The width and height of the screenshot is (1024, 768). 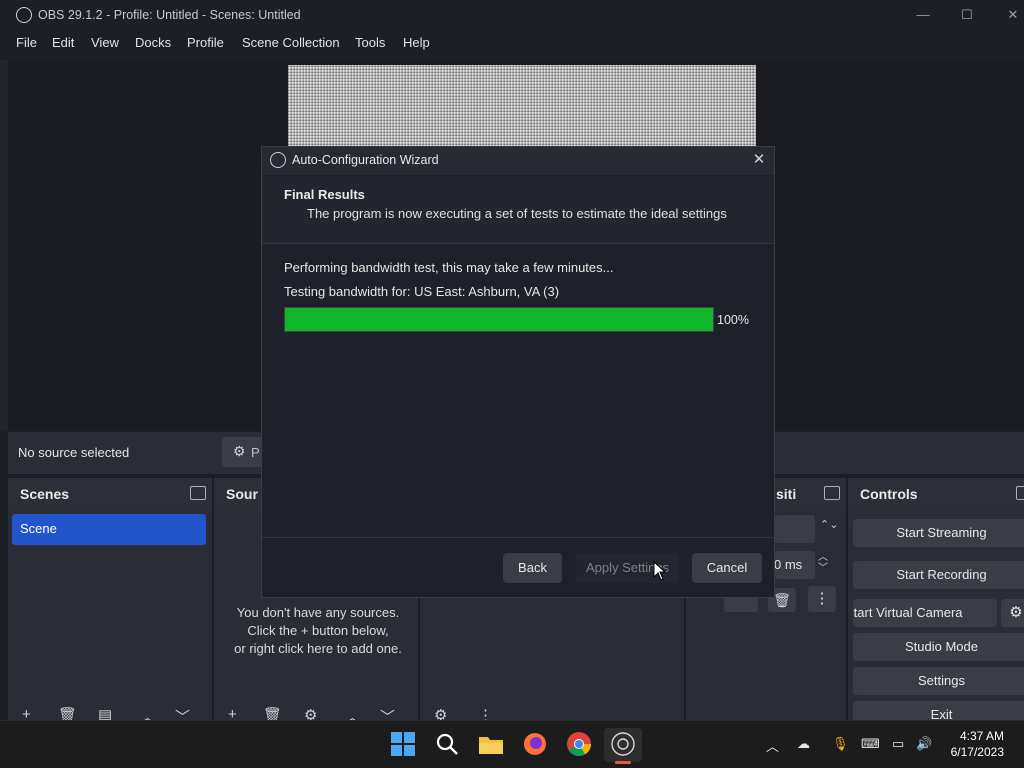 What do you see at coordinates (105, 42) in the screenshot?
I see `menu-view: View` at bounding box center [105, 42].